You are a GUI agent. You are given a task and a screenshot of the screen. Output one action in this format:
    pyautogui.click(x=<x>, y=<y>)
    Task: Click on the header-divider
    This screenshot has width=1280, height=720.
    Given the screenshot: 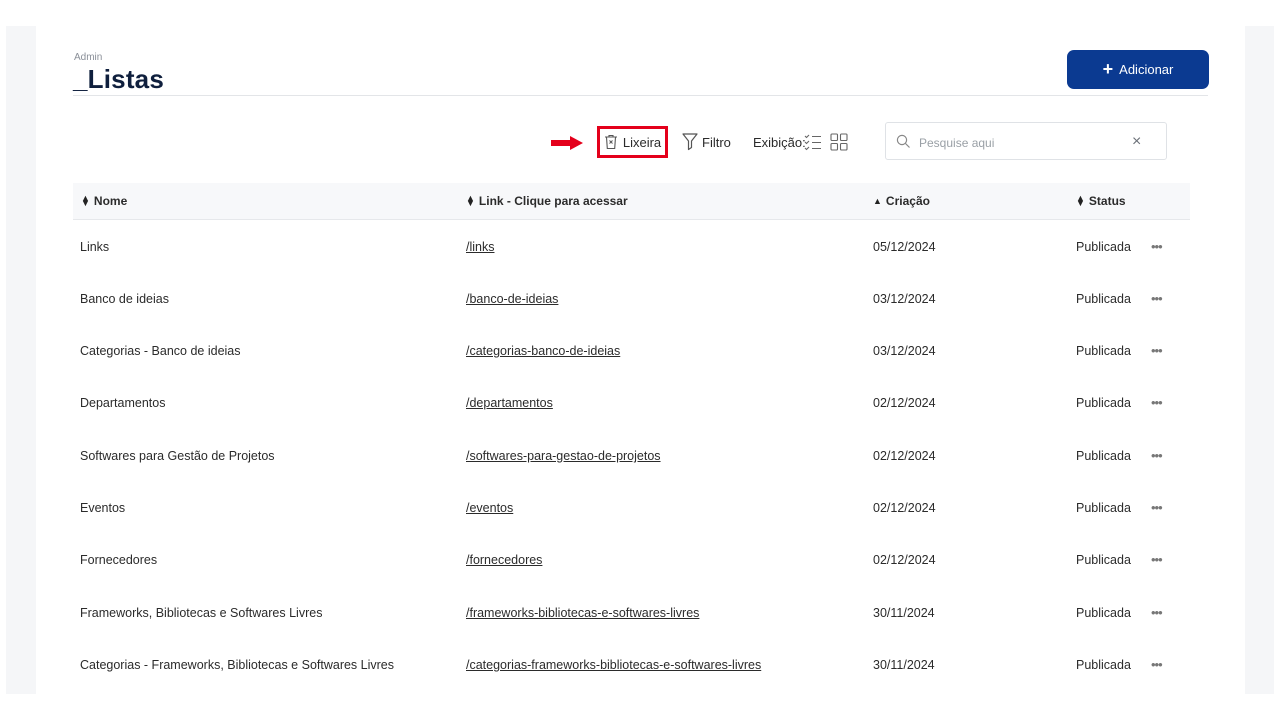 What is the action you would take?
    pyautogui.click(x=640, y=95)
    